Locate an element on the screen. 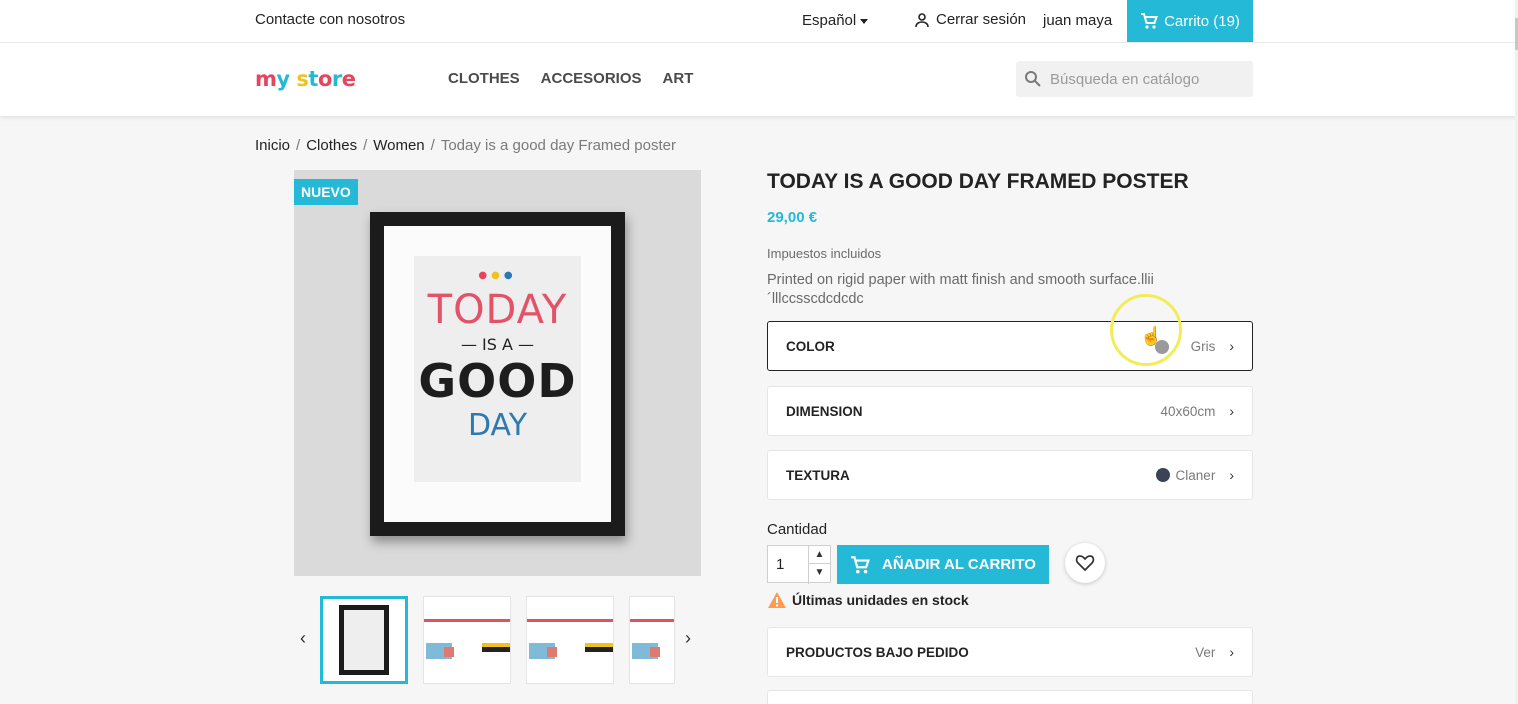 This screenshot has width=1518, height=704. cart-label: Carrito (19) is located at coordinates (1202, 21).